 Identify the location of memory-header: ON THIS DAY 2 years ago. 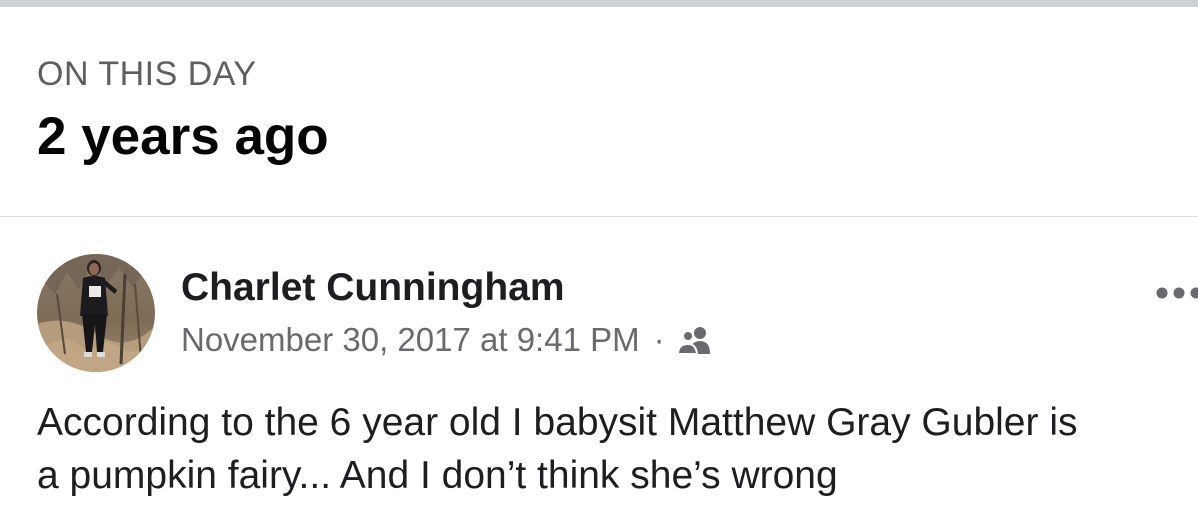
(183, 109).